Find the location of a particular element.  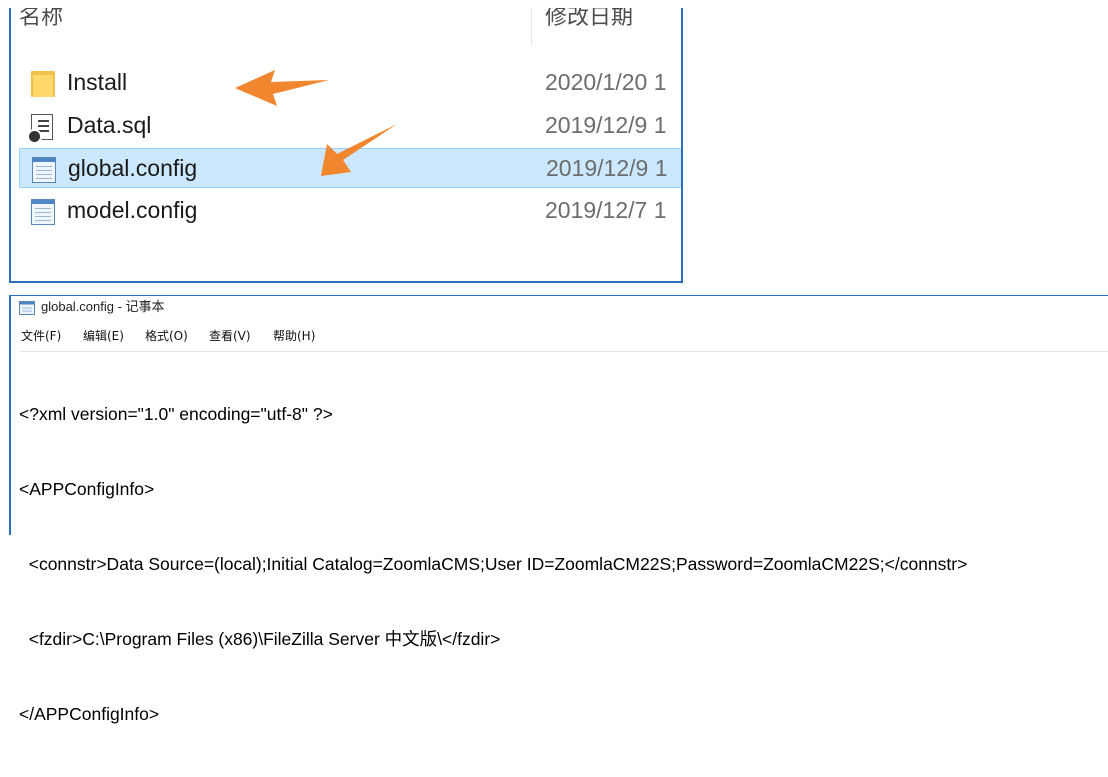

file-date: 2020/1/20 1 is located at coordinates (606, 82).